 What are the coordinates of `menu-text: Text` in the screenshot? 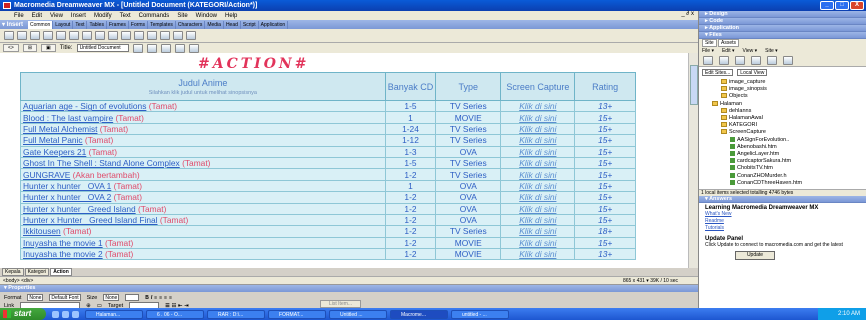 It's located at (125, 16).